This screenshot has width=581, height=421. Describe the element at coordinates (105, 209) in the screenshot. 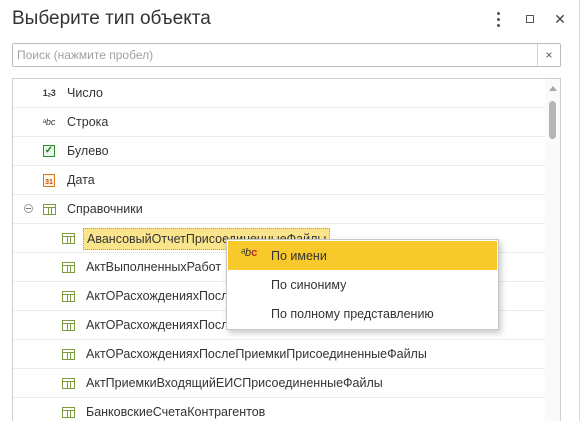

I see `tree-group-label: Справочники` at that location.